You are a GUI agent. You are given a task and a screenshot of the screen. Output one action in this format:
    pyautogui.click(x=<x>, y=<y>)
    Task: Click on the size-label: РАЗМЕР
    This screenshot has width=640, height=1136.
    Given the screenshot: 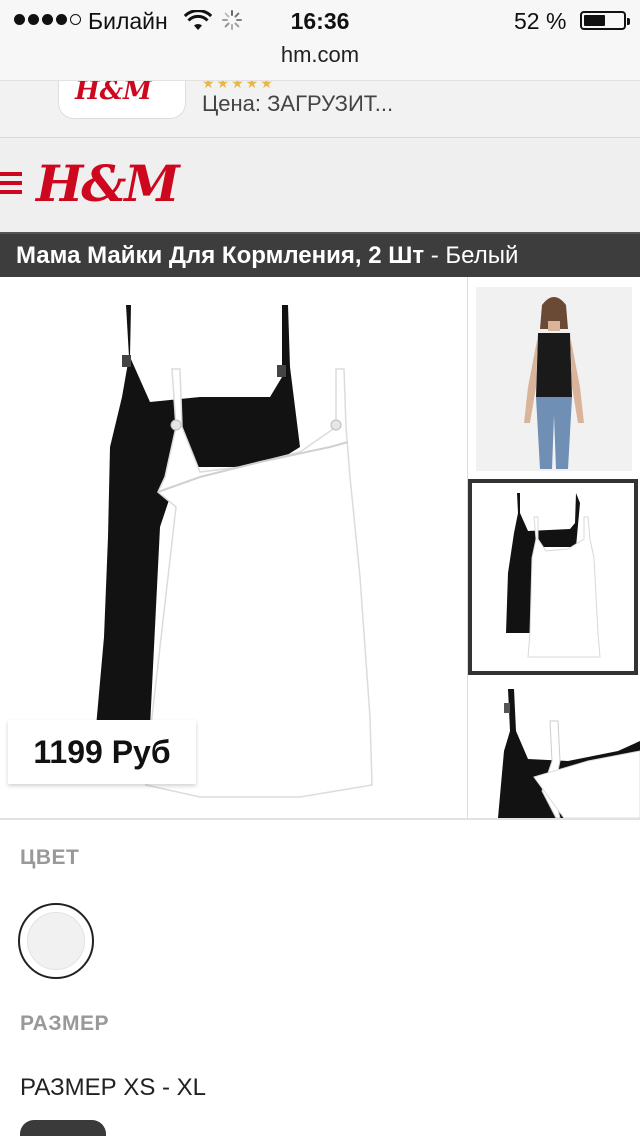 What is the action you would take?
    pyautogui.click(x=64, y=1023)
    